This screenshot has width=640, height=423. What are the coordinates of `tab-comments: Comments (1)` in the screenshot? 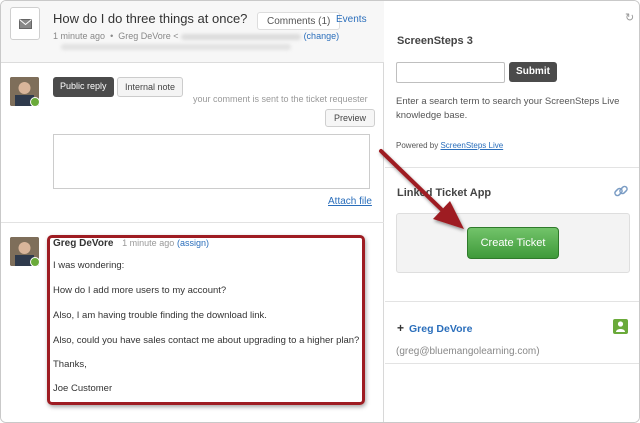 It's located at (299, 21).